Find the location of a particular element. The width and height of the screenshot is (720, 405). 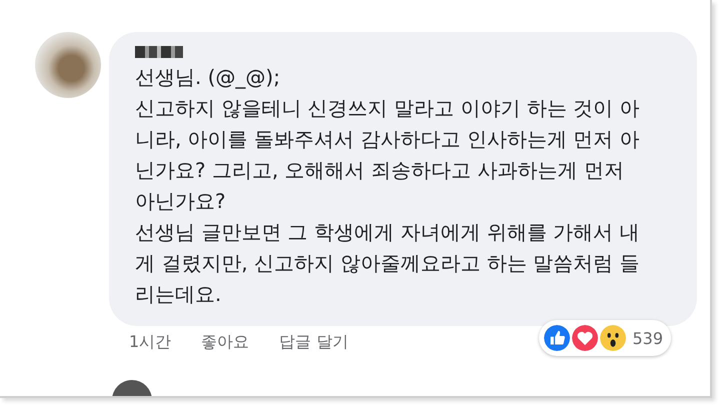

reactions-summary: 539 is located at coordinates (605, 338).